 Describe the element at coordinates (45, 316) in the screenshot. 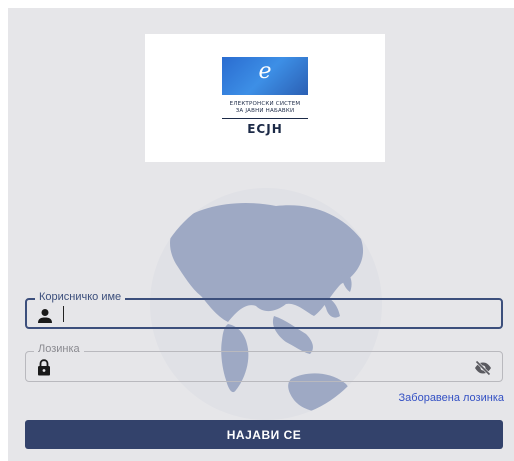

I see `person-icon` at that location.